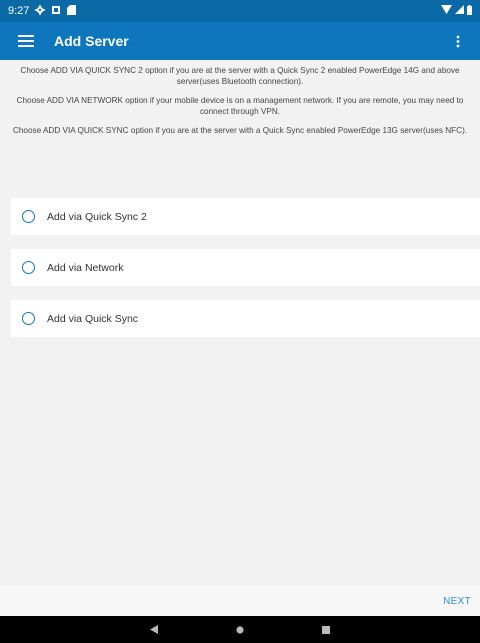  I want to click on option-quick-sync-2: Add via Quick Sync 2, so click(245, 216).